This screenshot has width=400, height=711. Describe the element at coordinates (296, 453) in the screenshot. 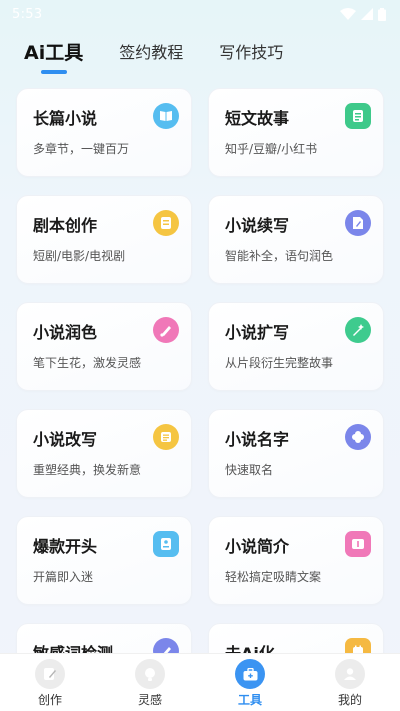

I see `tool-card-novel-name: 小说名字 快速取名` at that location.